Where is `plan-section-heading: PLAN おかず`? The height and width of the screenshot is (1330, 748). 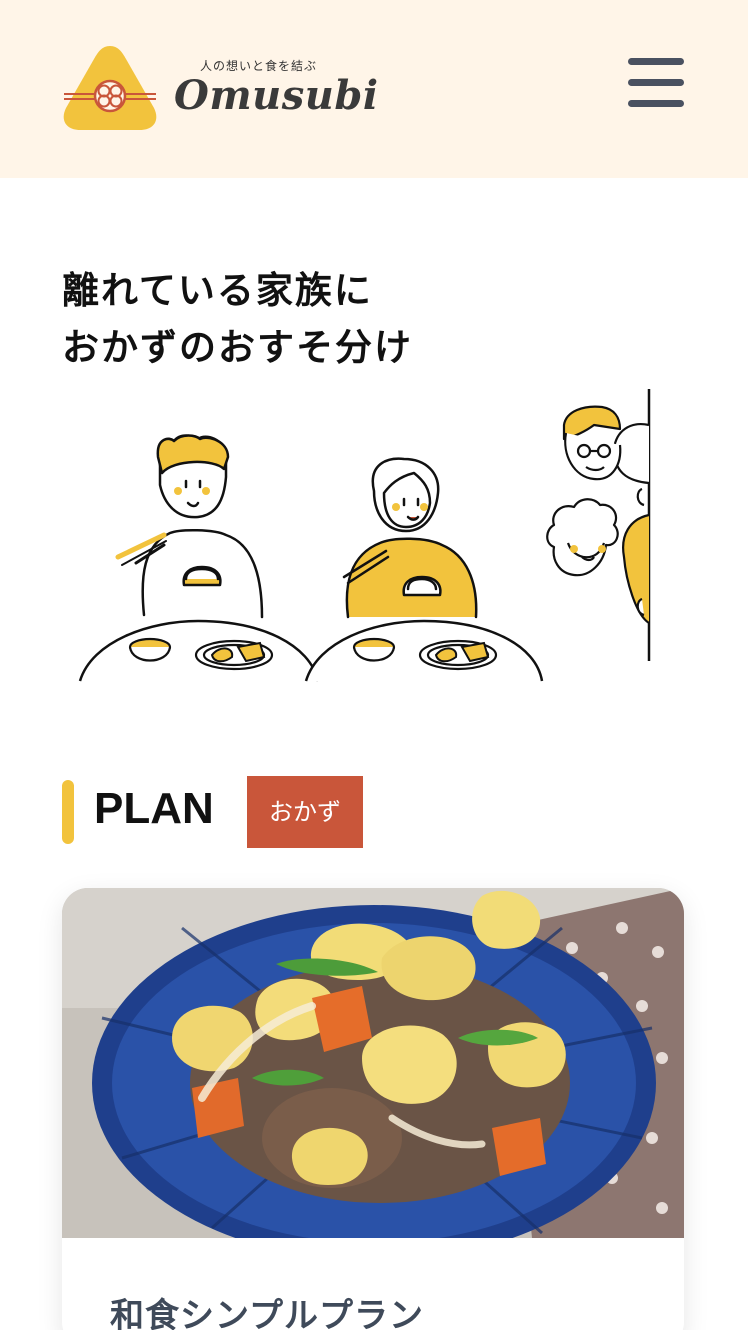
plan-section-heading: PLAN おかず is located at coordinates (222, 812).